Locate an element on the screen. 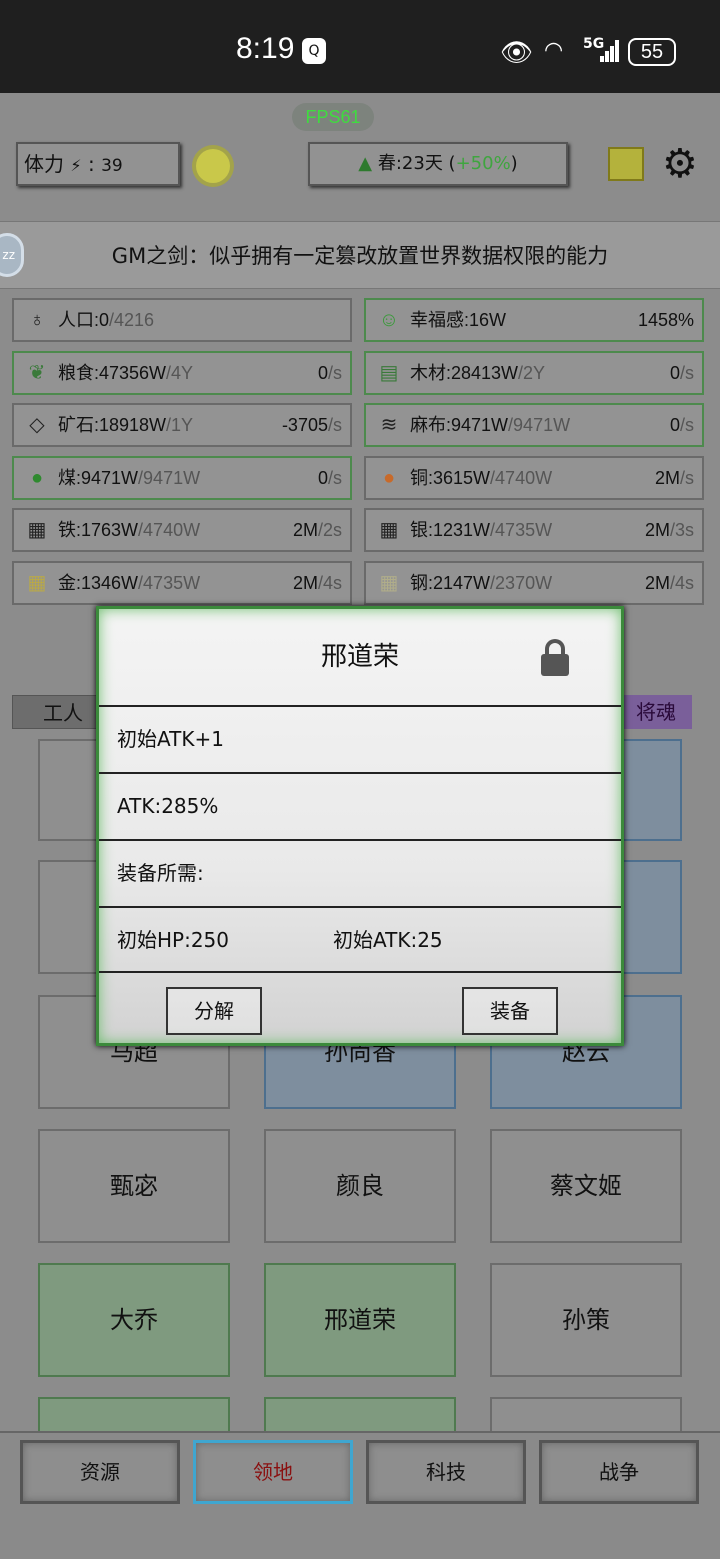  resource-card: ♁ 人口:0/4216 is located at coordinates (182, 320).